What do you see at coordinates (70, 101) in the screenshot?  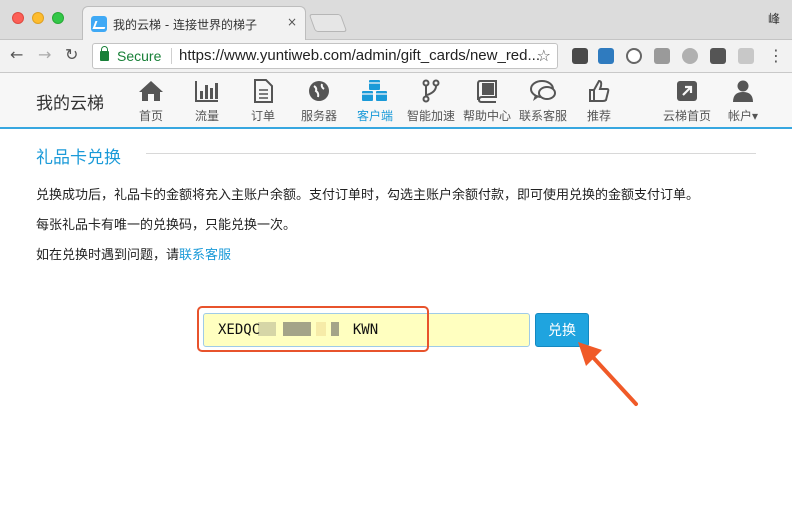 I see `site-logo: 我的云梯` at bounding box center [70, 101].